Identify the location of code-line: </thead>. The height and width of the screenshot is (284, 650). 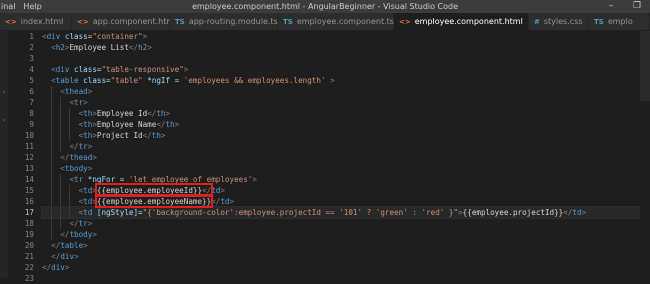
(346, 157).